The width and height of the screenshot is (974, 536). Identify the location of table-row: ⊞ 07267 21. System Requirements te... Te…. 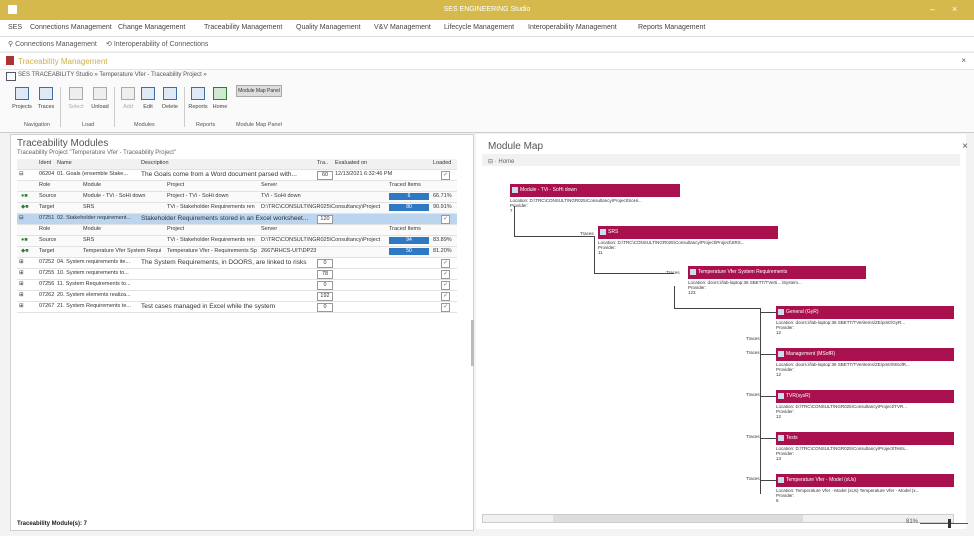
(237, 307).